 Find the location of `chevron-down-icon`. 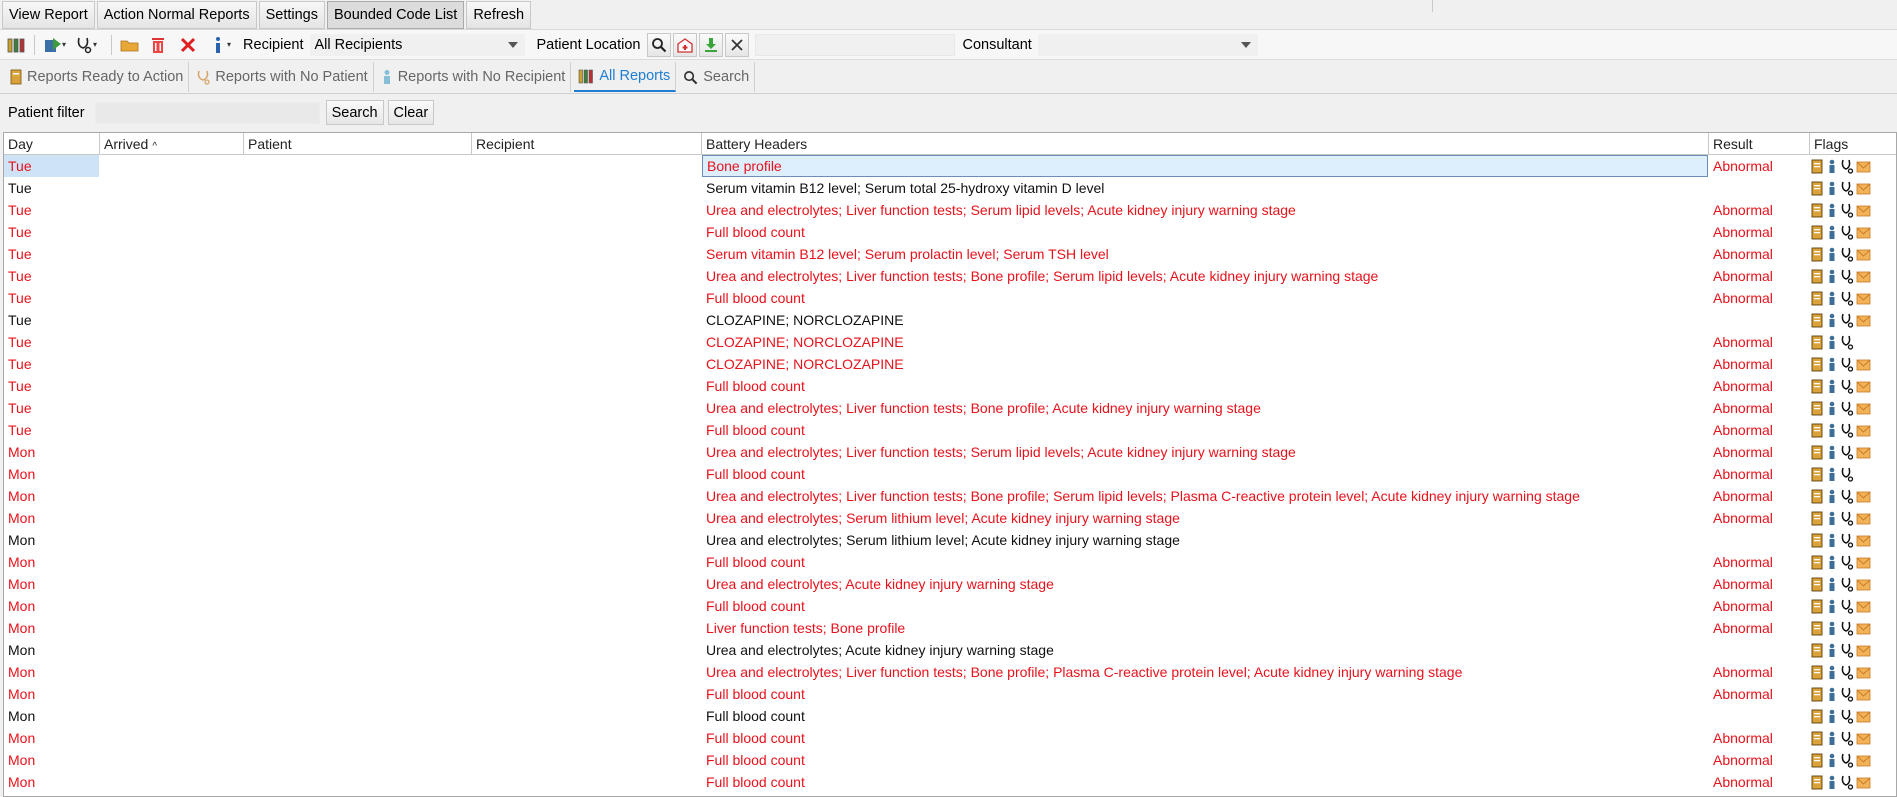

chevron-down-icon is located at coordinates (512, 44).